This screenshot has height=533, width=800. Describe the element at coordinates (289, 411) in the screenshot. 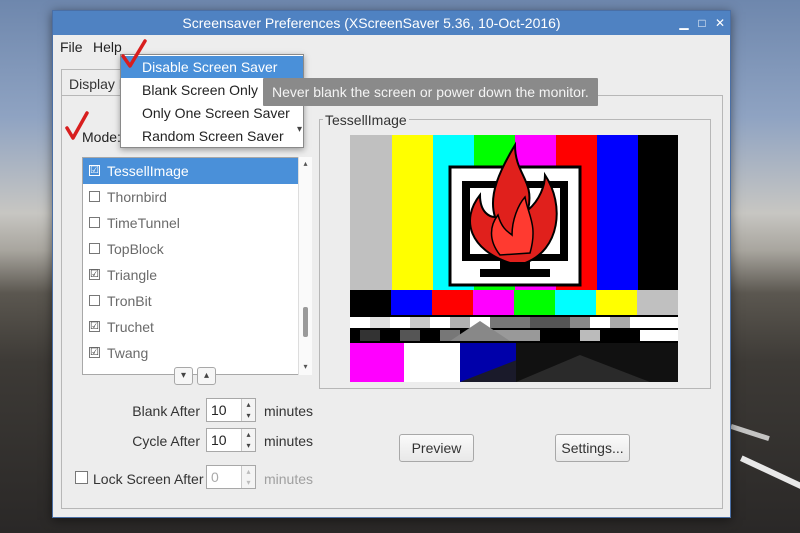

I see `blank-after-unit: minutes` at that location.